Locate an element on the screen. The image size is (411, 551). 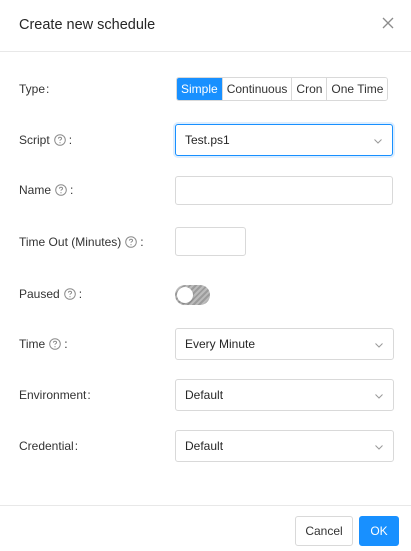
script-label: Script : is located at coordinates (45, 140).